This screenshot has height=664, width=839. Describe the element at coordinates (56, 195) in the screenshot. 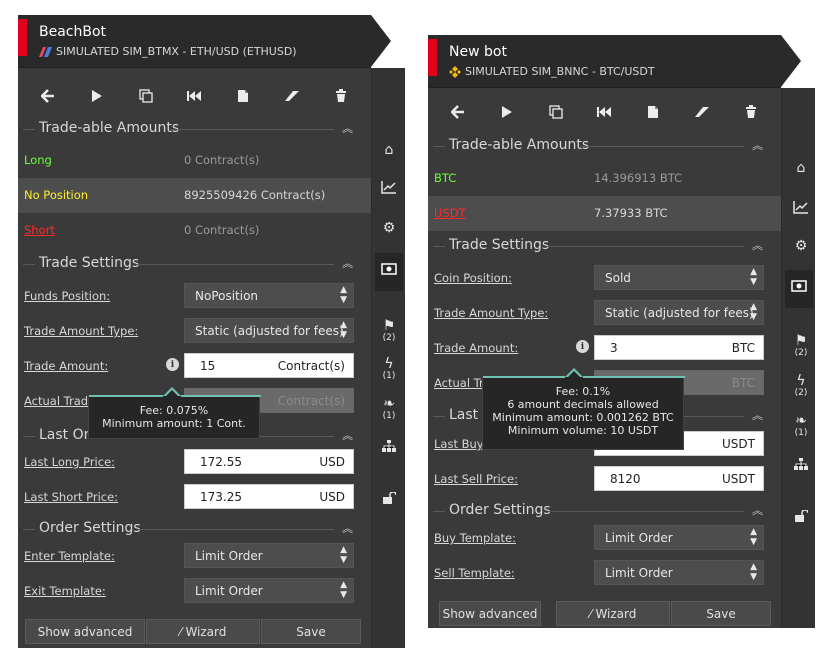

I see `amount-label: No Position` at that location.